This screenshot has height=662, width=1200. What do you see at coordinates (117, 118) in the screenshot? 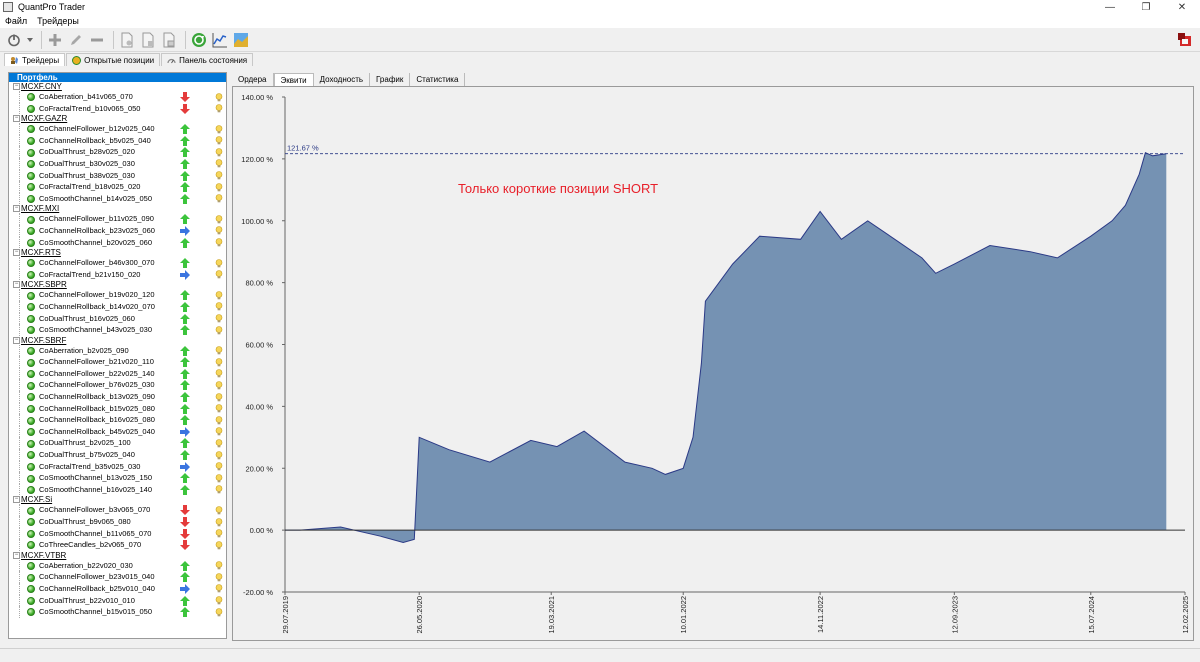
I see `tree-group: − MCXF.GAZR` at bounding box center [117, 118].